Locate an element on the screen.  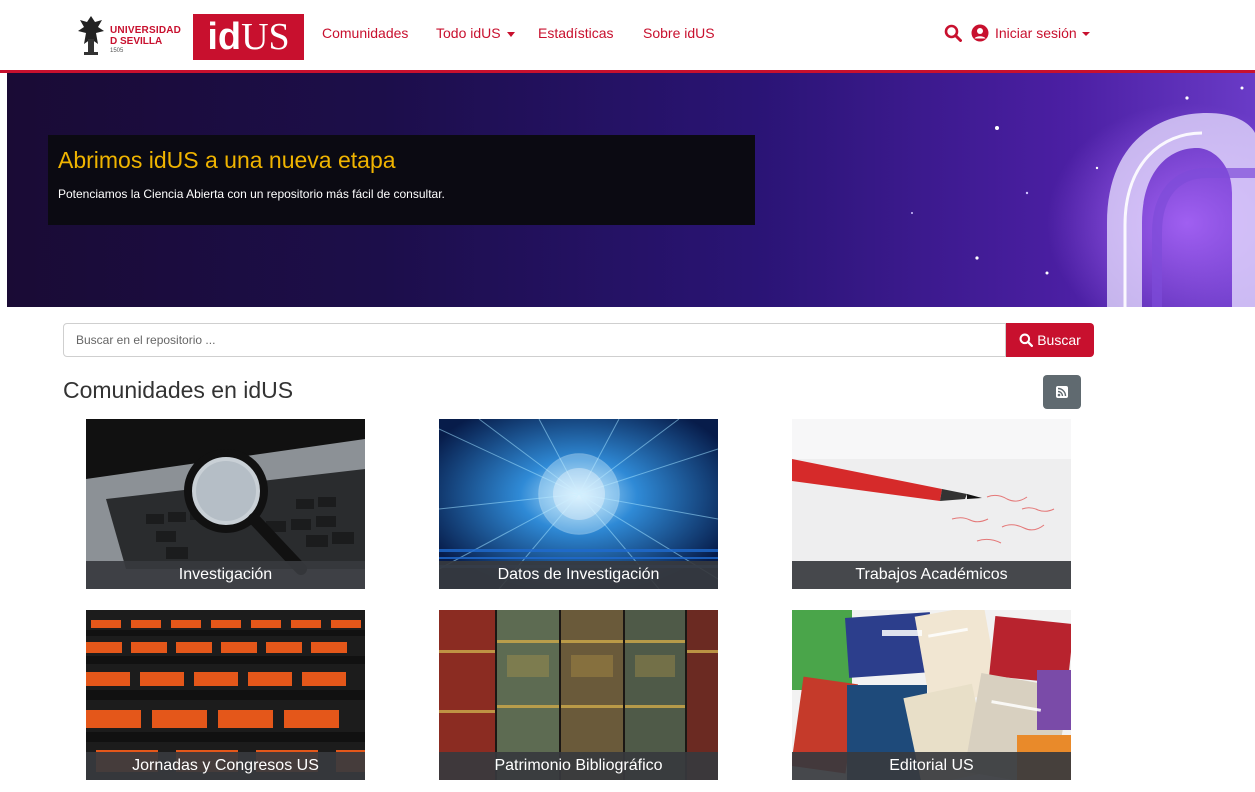
login-menu: Iniciar sesión is located at coordinates (1042, 33).